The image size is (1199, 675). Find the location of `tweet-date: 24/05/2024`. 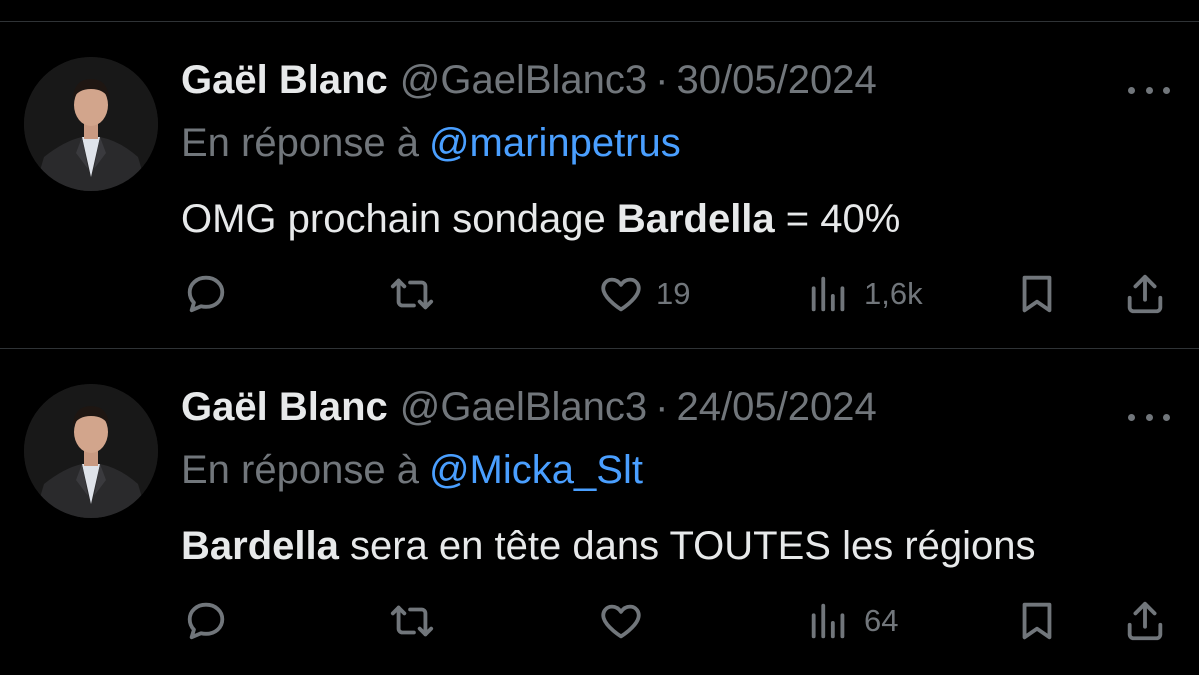

tweet-date: 24/05/2024 is located at coordinates (777, 407).